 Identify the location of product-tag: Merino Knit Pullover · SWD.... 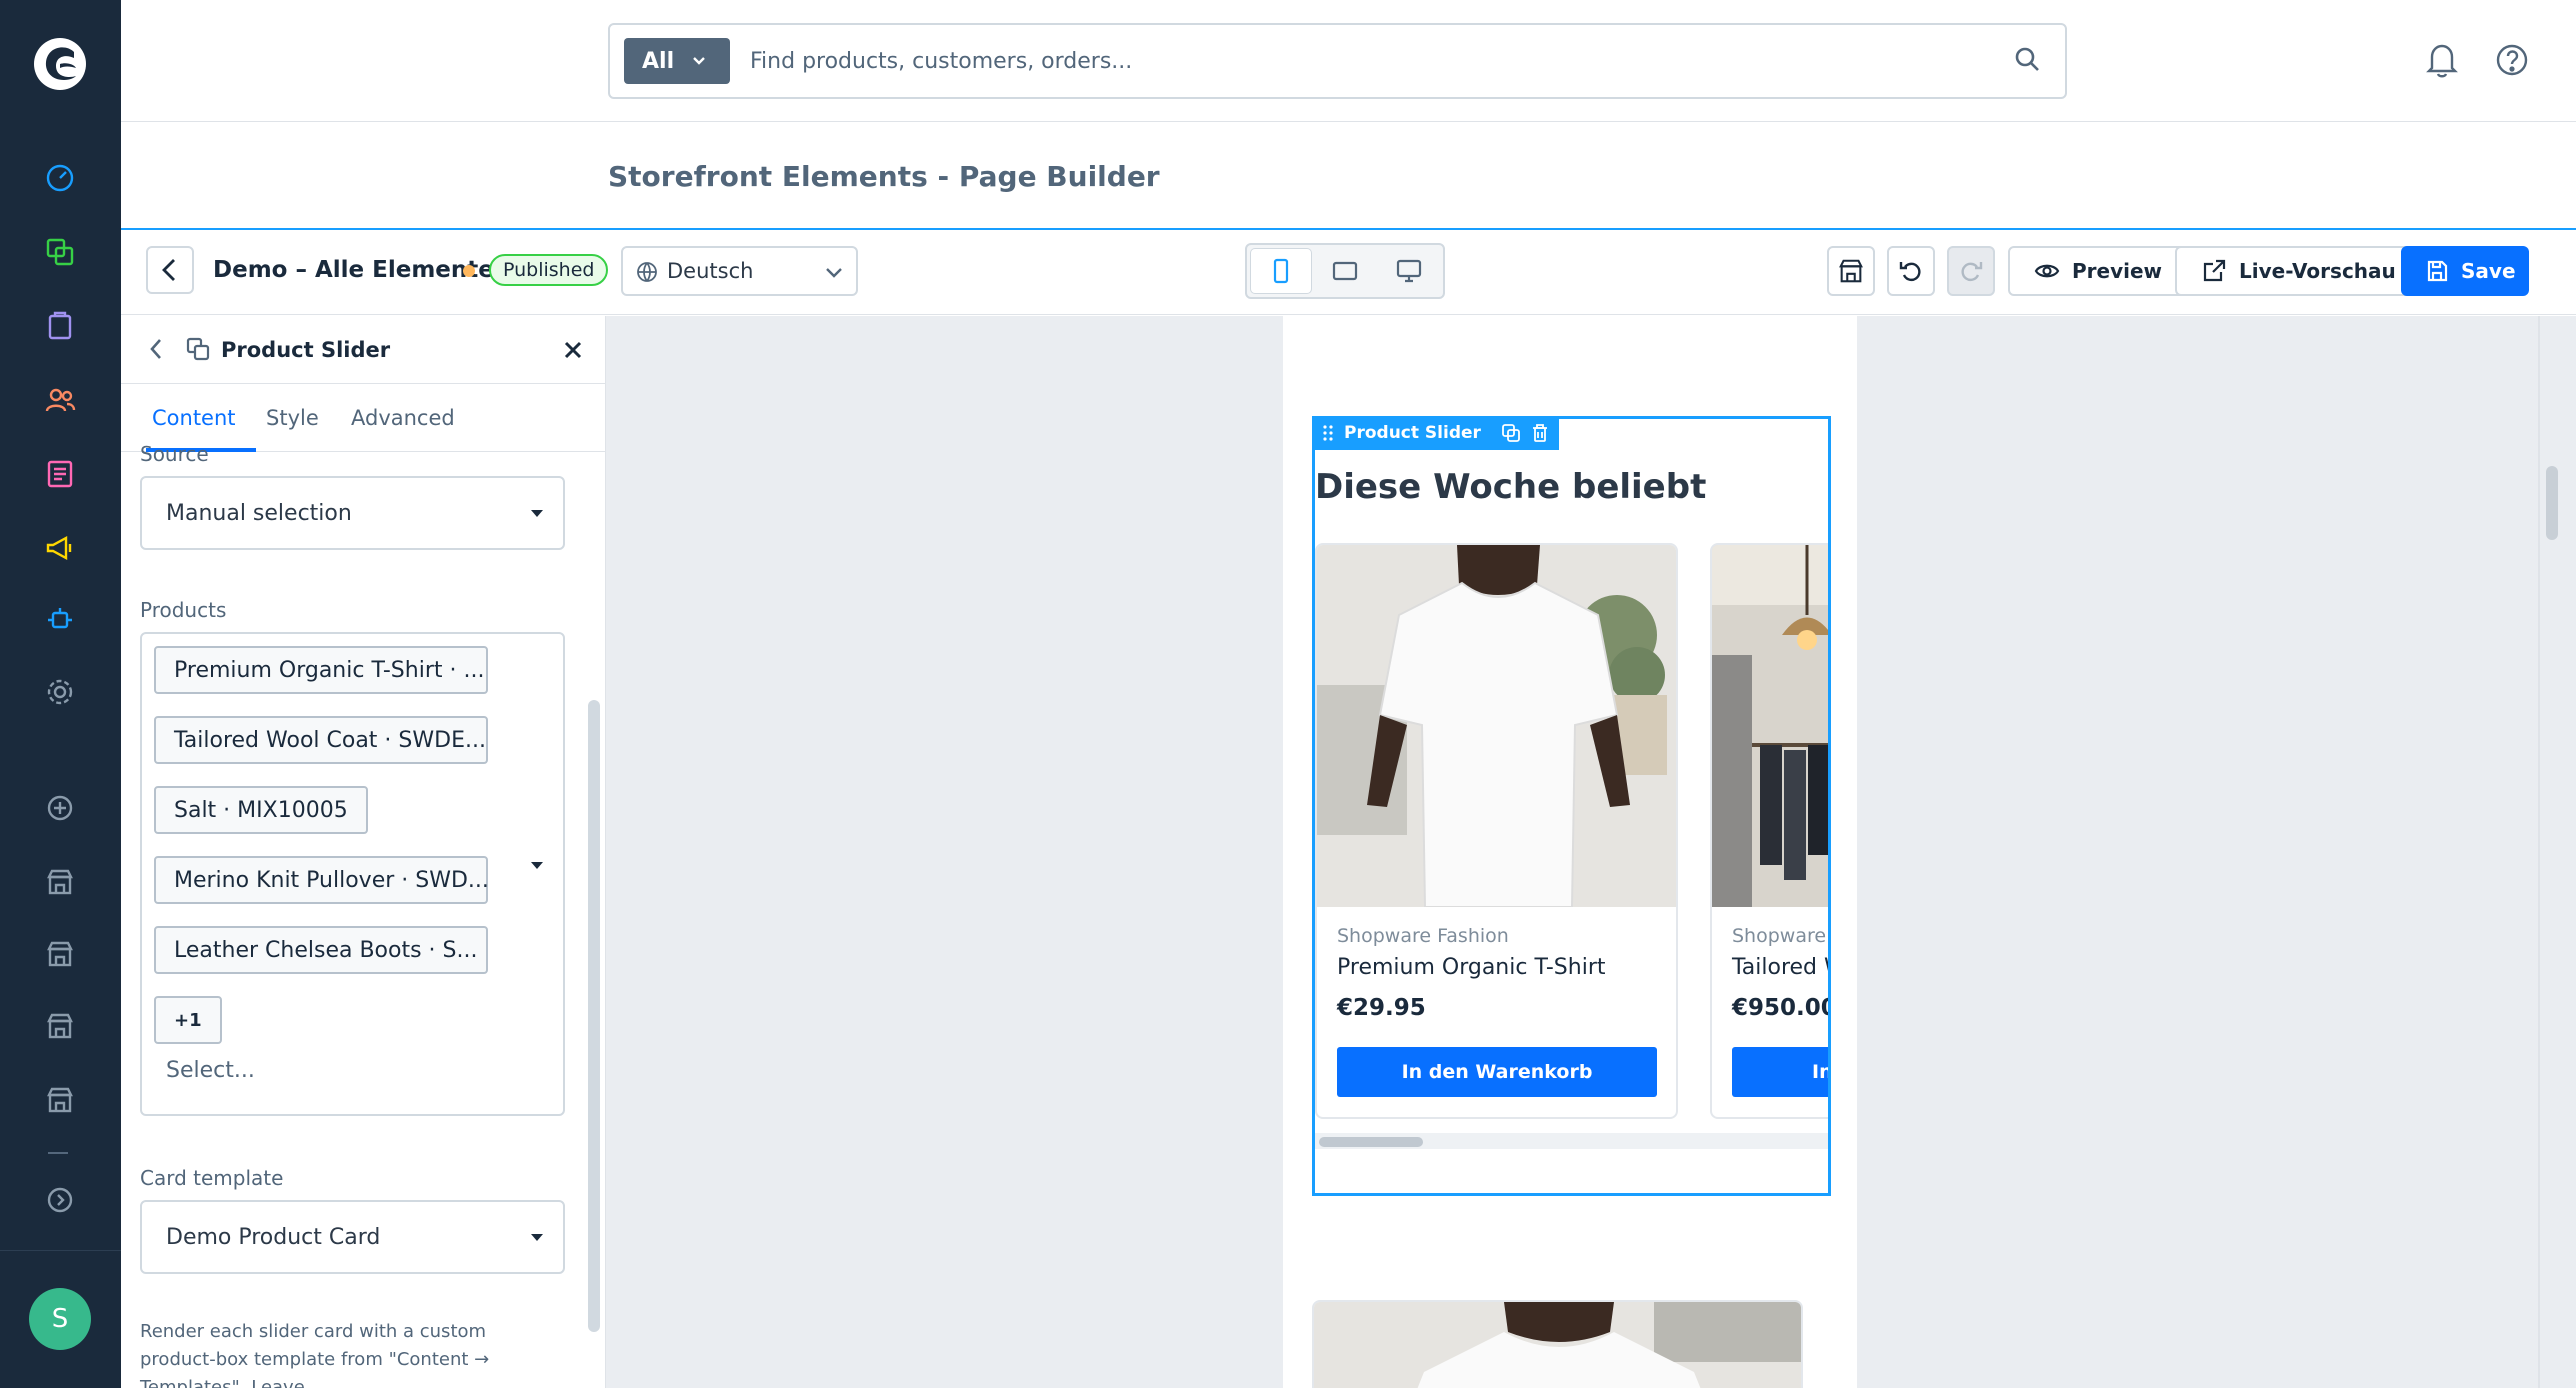
(321, 880).